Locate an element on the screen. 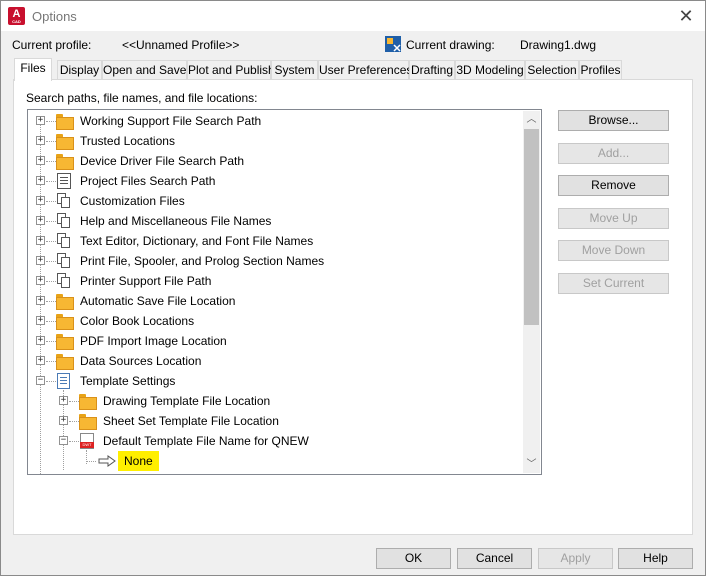  tree-item-label: Help and Miscellaneous File Names is located at coordinates (176, 221).